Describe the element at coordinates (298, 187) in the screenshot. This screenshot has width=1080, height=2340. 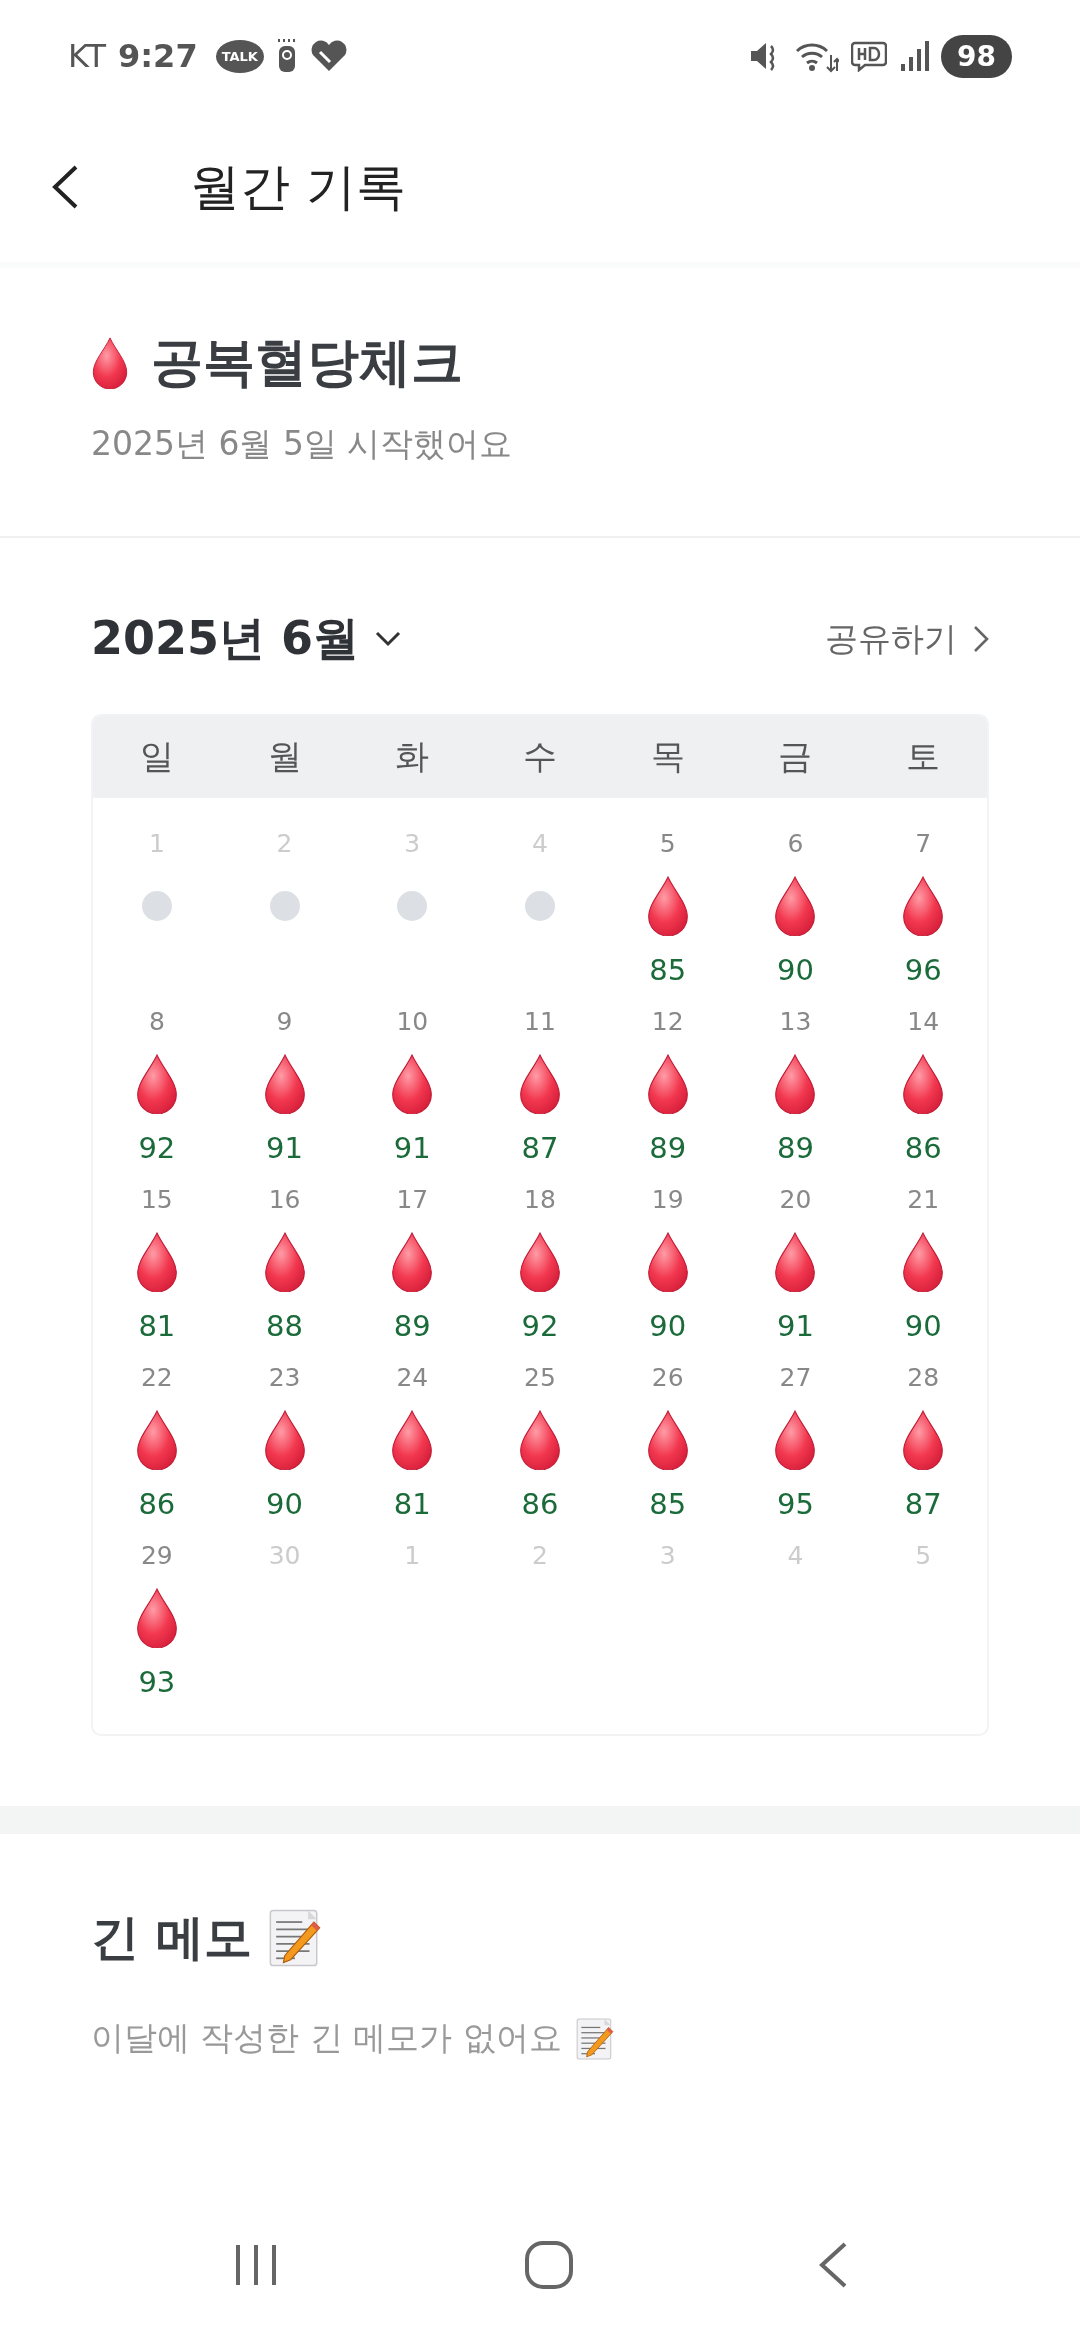
I see `page-title: 월간 기록` at that location.